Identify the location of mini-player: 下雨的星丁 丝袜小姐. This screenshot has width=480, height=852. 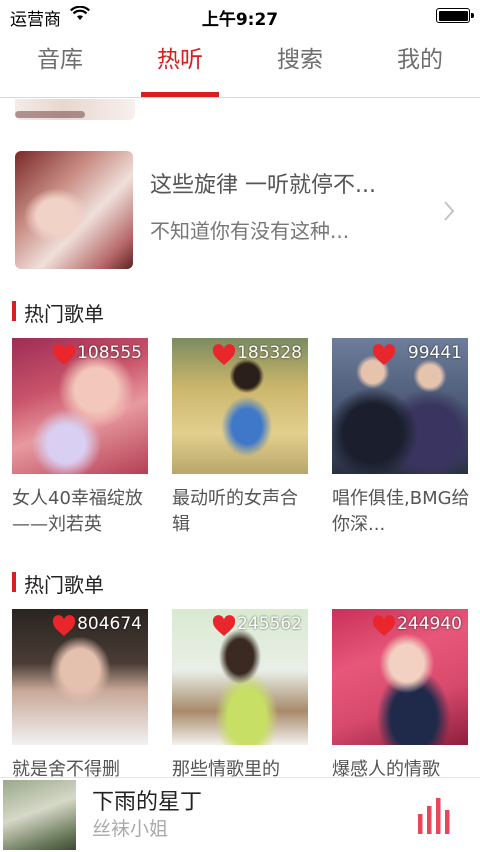
(240, 814).